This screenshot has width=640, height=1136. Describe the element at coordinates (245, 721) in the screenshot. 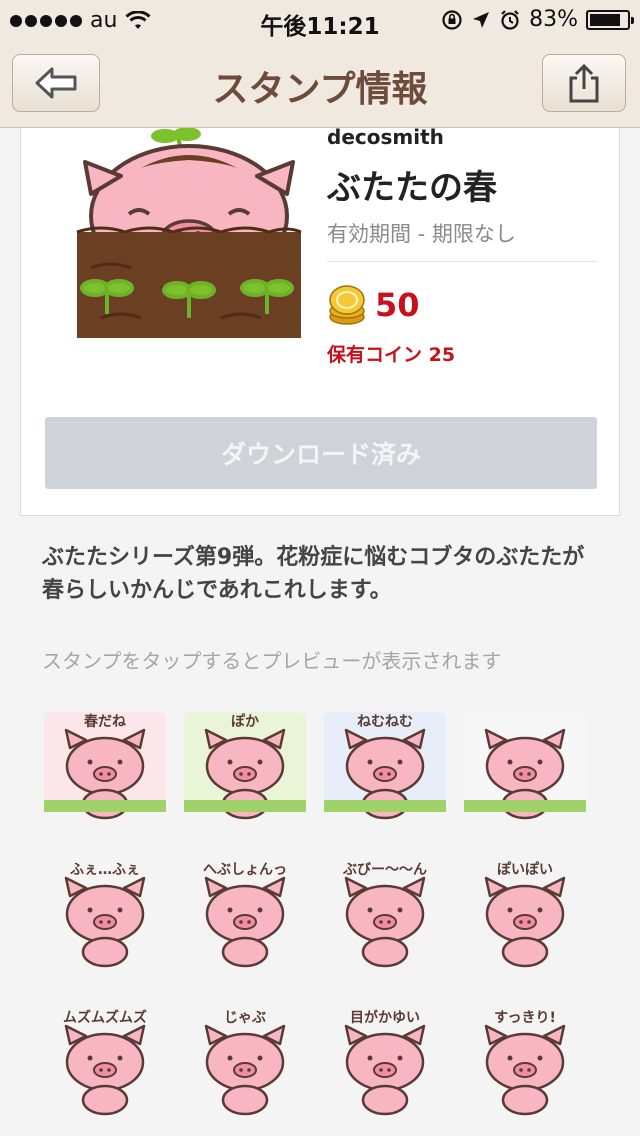

I see `sticker-text: ぽか` at that location.